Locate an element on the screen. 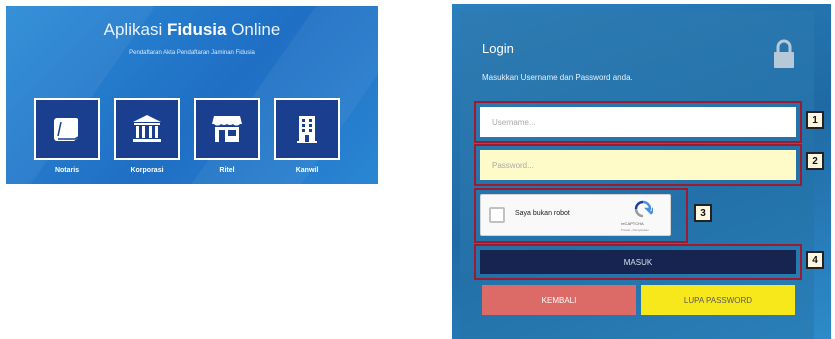  tile-notaris-label: Notaris is located at coordinates (67, 170).